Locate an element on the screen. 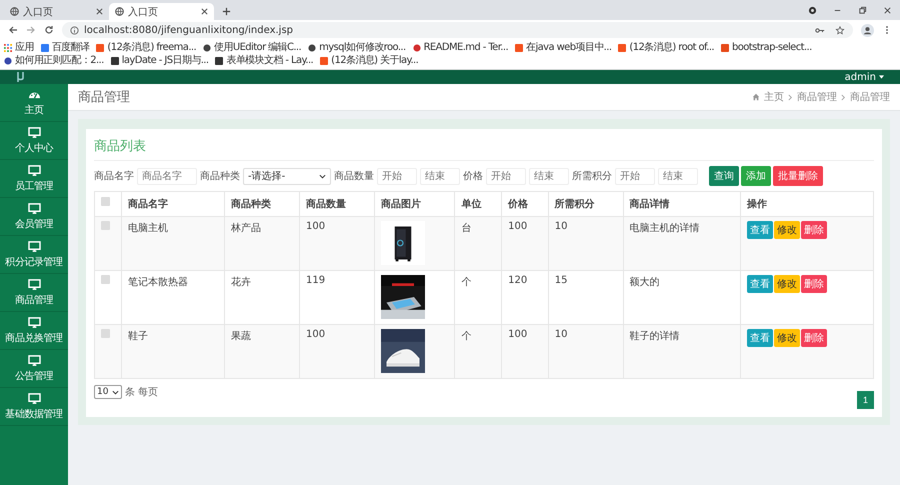 The image size is (900, 485). action-button: 查询 is located at coordinates (724, 176).